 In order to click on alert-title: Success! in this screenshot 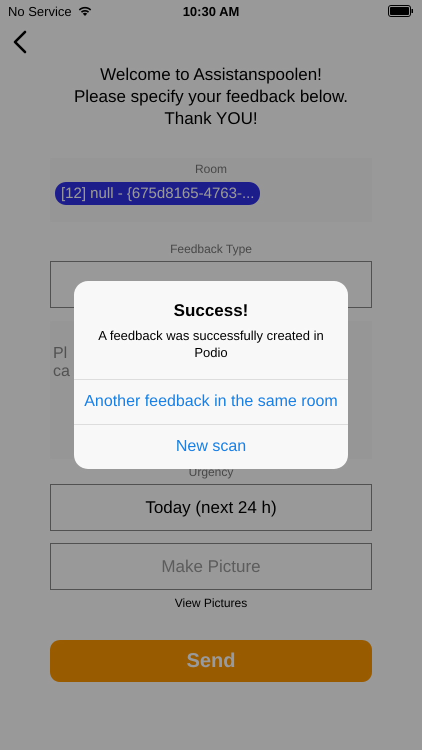, I will do `click(211, 311)`.